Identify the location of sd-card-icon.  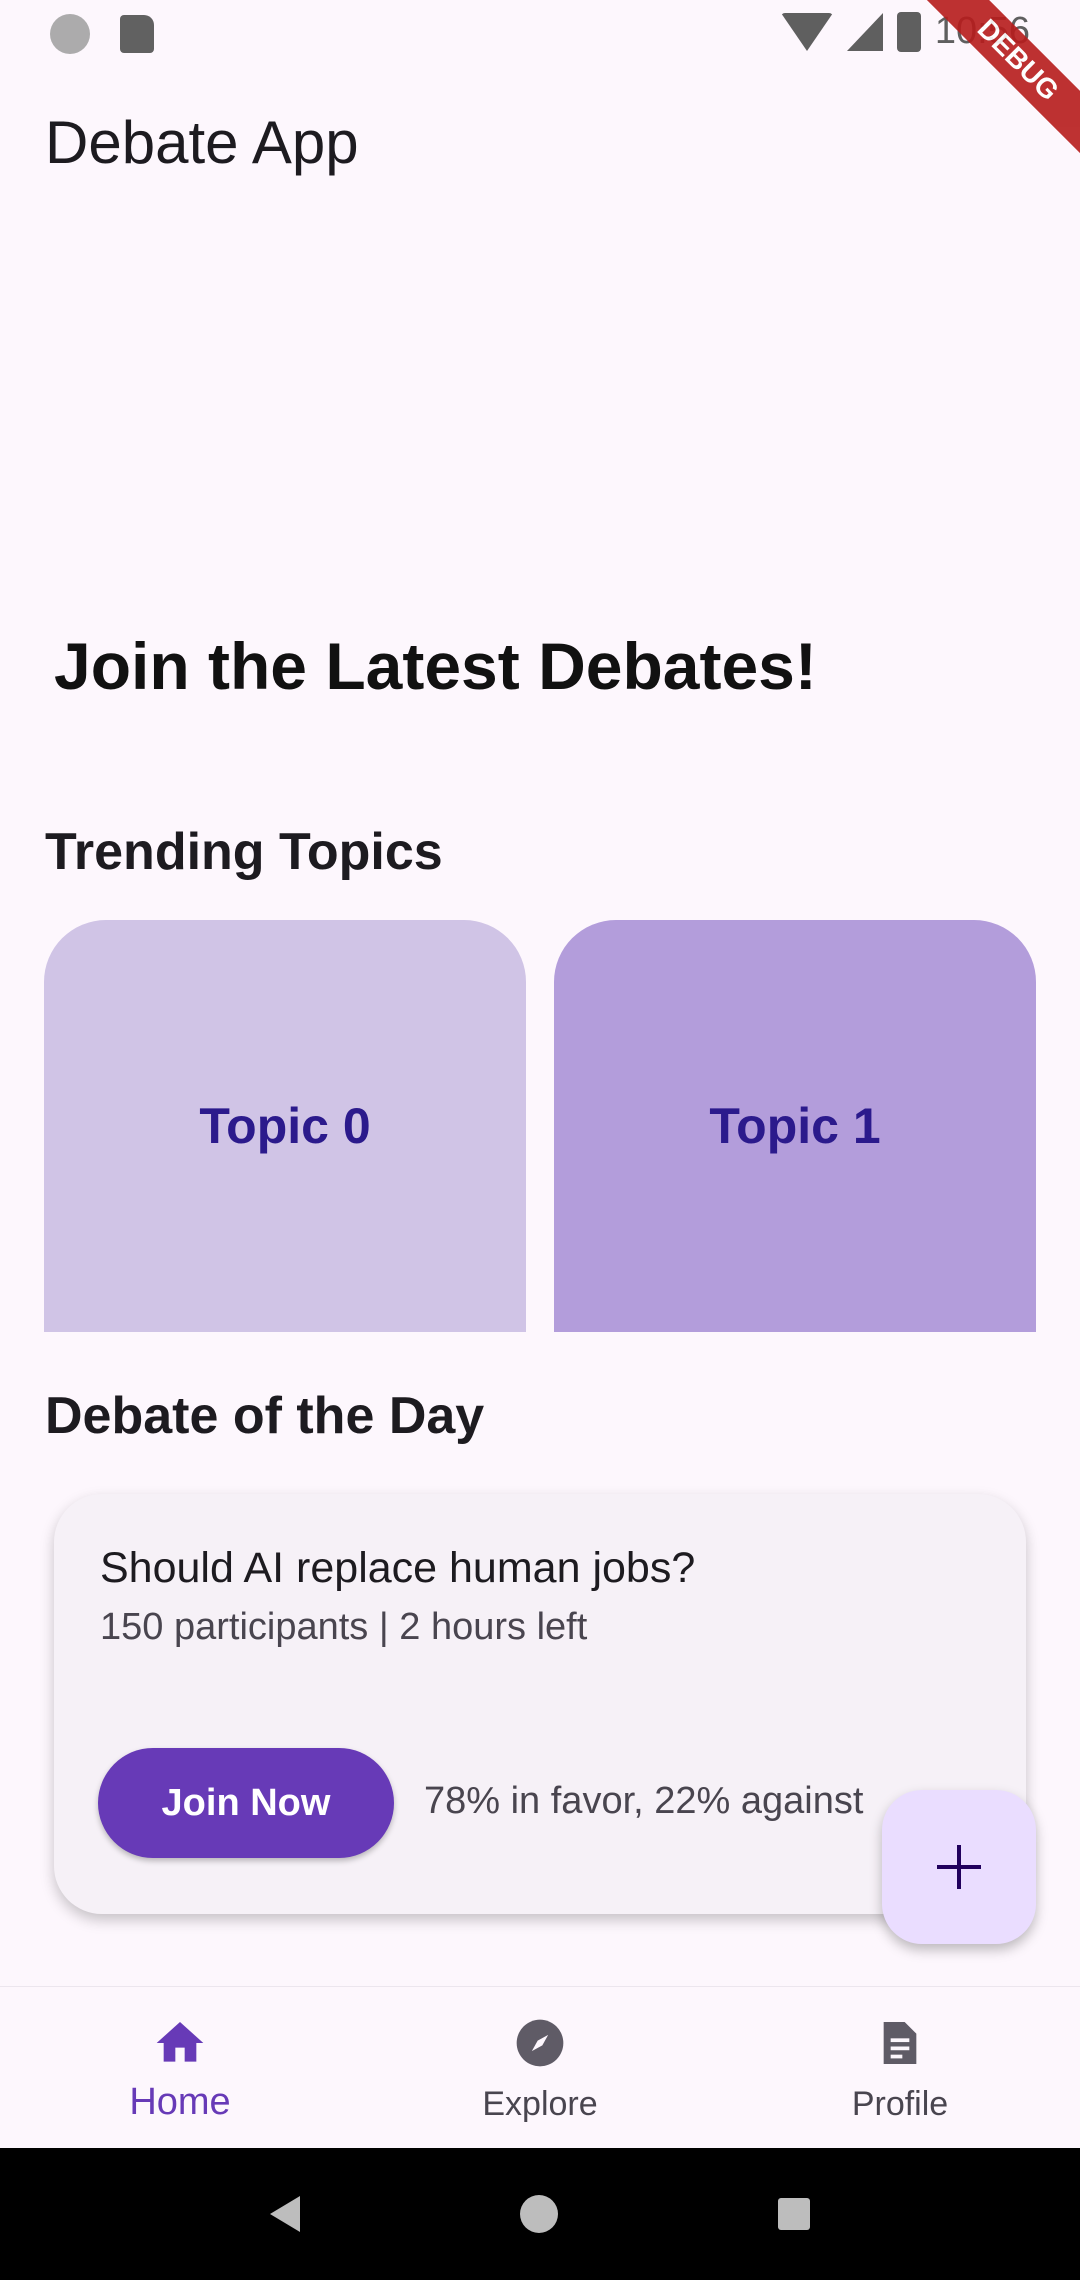
(137, 34).